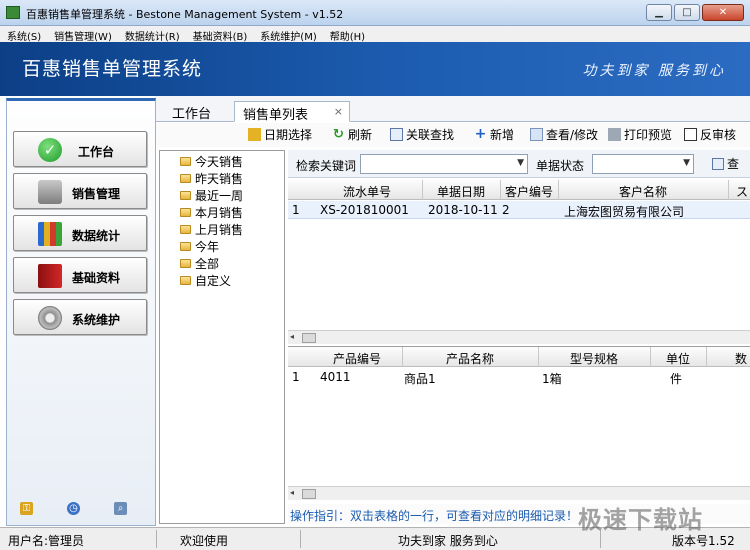 This screenshot has width=750, height=550. I want to click on refresh-button: ↻ 刷新, so click(352, 134).